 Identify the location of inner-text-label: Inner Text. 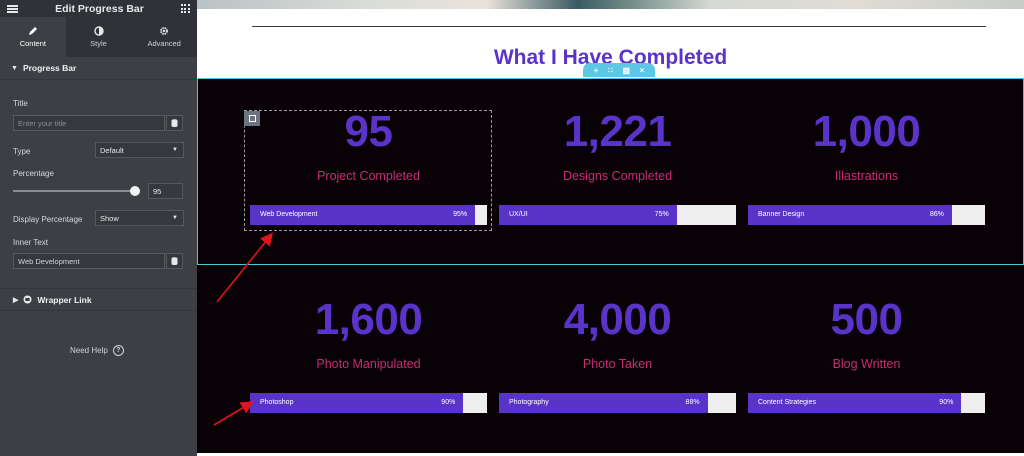
(30, 242).